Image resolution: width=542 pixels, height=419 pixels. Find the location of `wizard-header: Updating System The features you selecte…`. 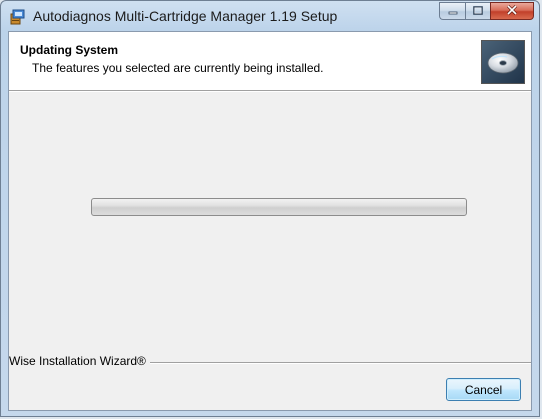

wizard-header: Updating System The features you selecte… is located at coordinates (270, 61).